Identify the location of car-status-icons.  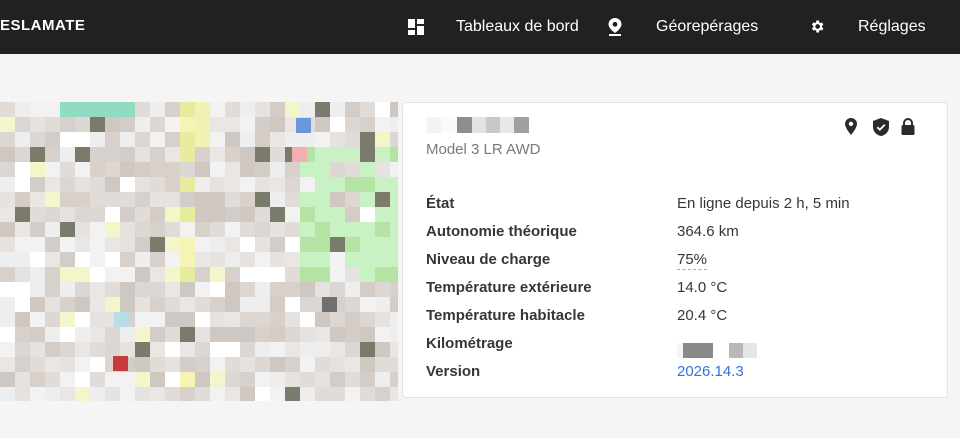
(881, 127).